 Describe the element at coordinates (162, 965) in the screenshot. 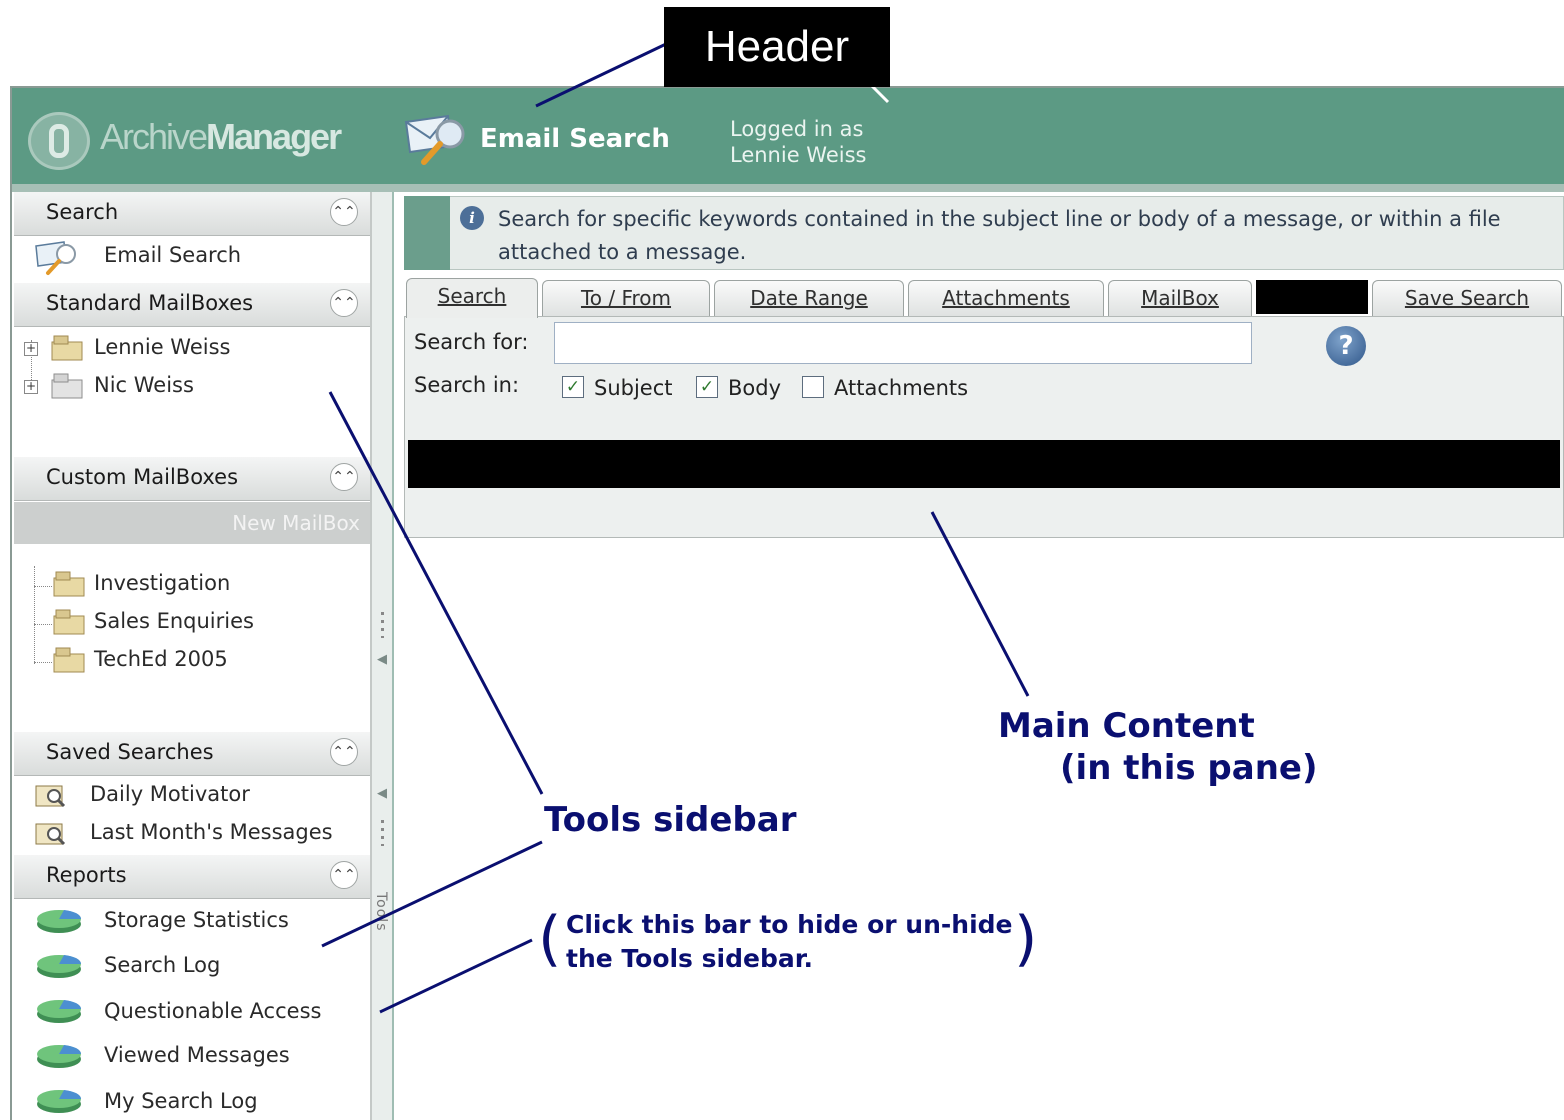

I see `sidebar-item-report: Search Log` at that location.